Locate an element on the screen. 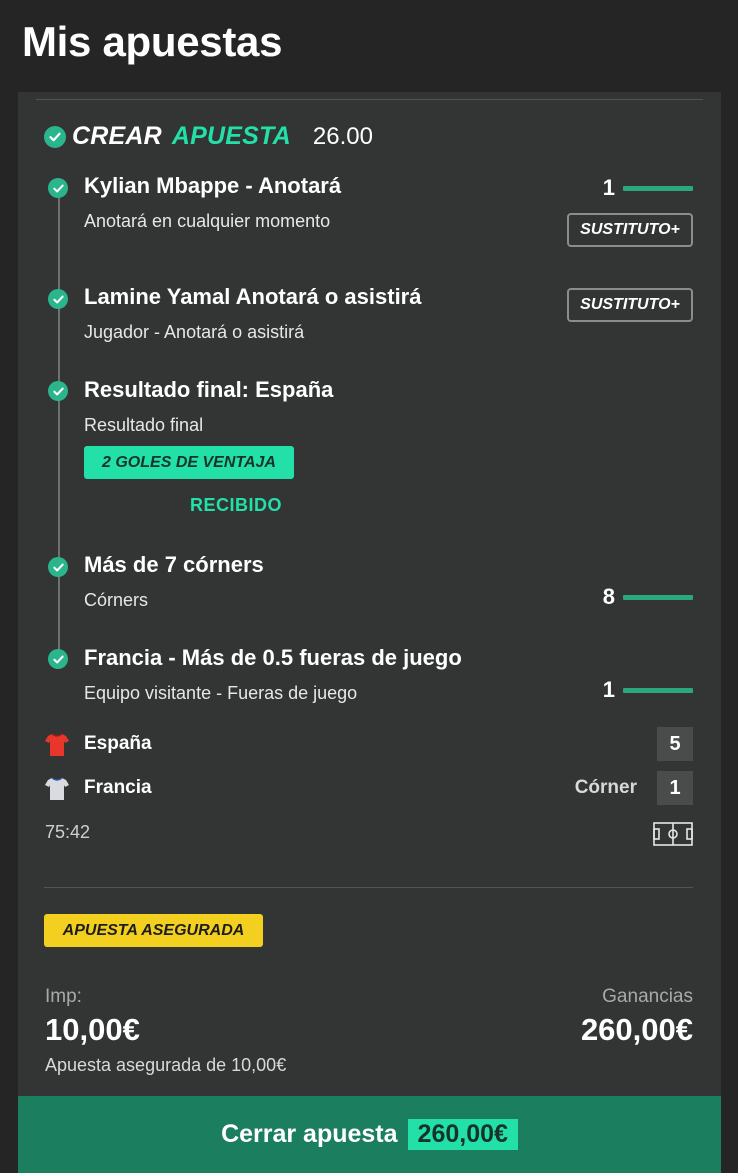 The image size is (738, 1173). cash-out-button: Cerrar apuesta 260,00€ is located at coordinates (369, 1134).